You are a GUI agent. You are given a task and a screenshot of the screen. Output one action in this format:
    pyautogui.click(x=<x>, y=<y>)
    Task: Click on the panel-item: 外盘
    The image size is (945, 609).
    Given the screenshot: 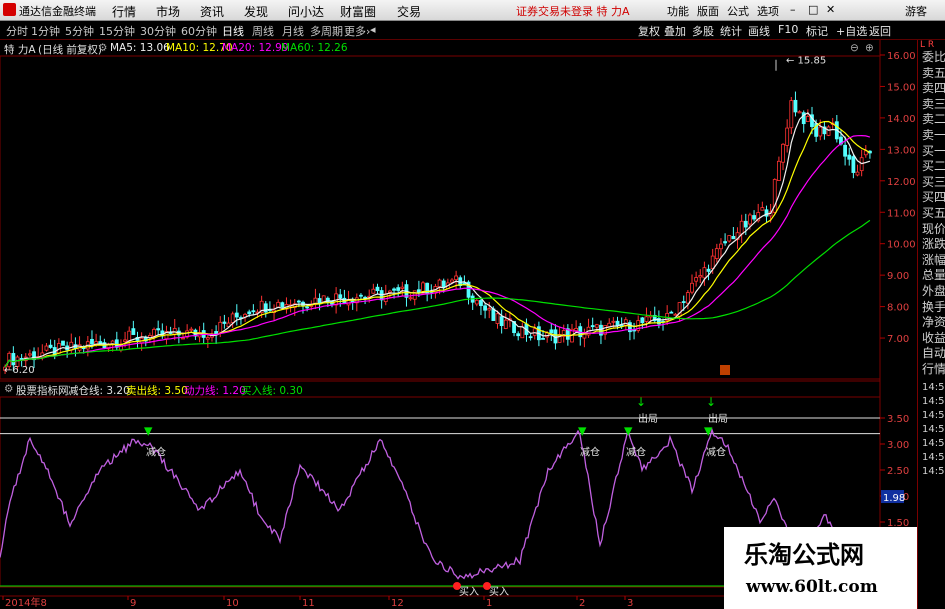 What is the action you would take?
    pyautogui.click(x=932, y=292)
    